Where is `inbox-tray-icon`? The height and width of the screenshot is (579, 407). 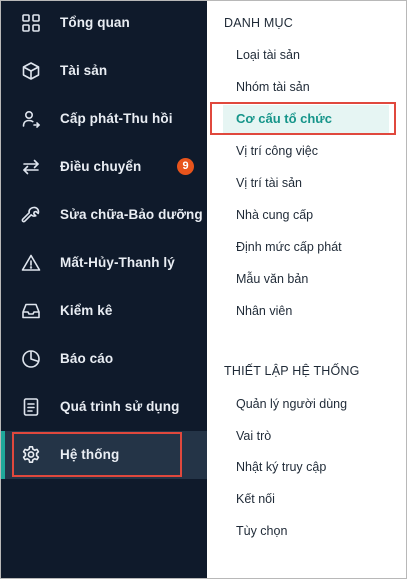 inbox-tray-icon is located at coordinates (31, 311).